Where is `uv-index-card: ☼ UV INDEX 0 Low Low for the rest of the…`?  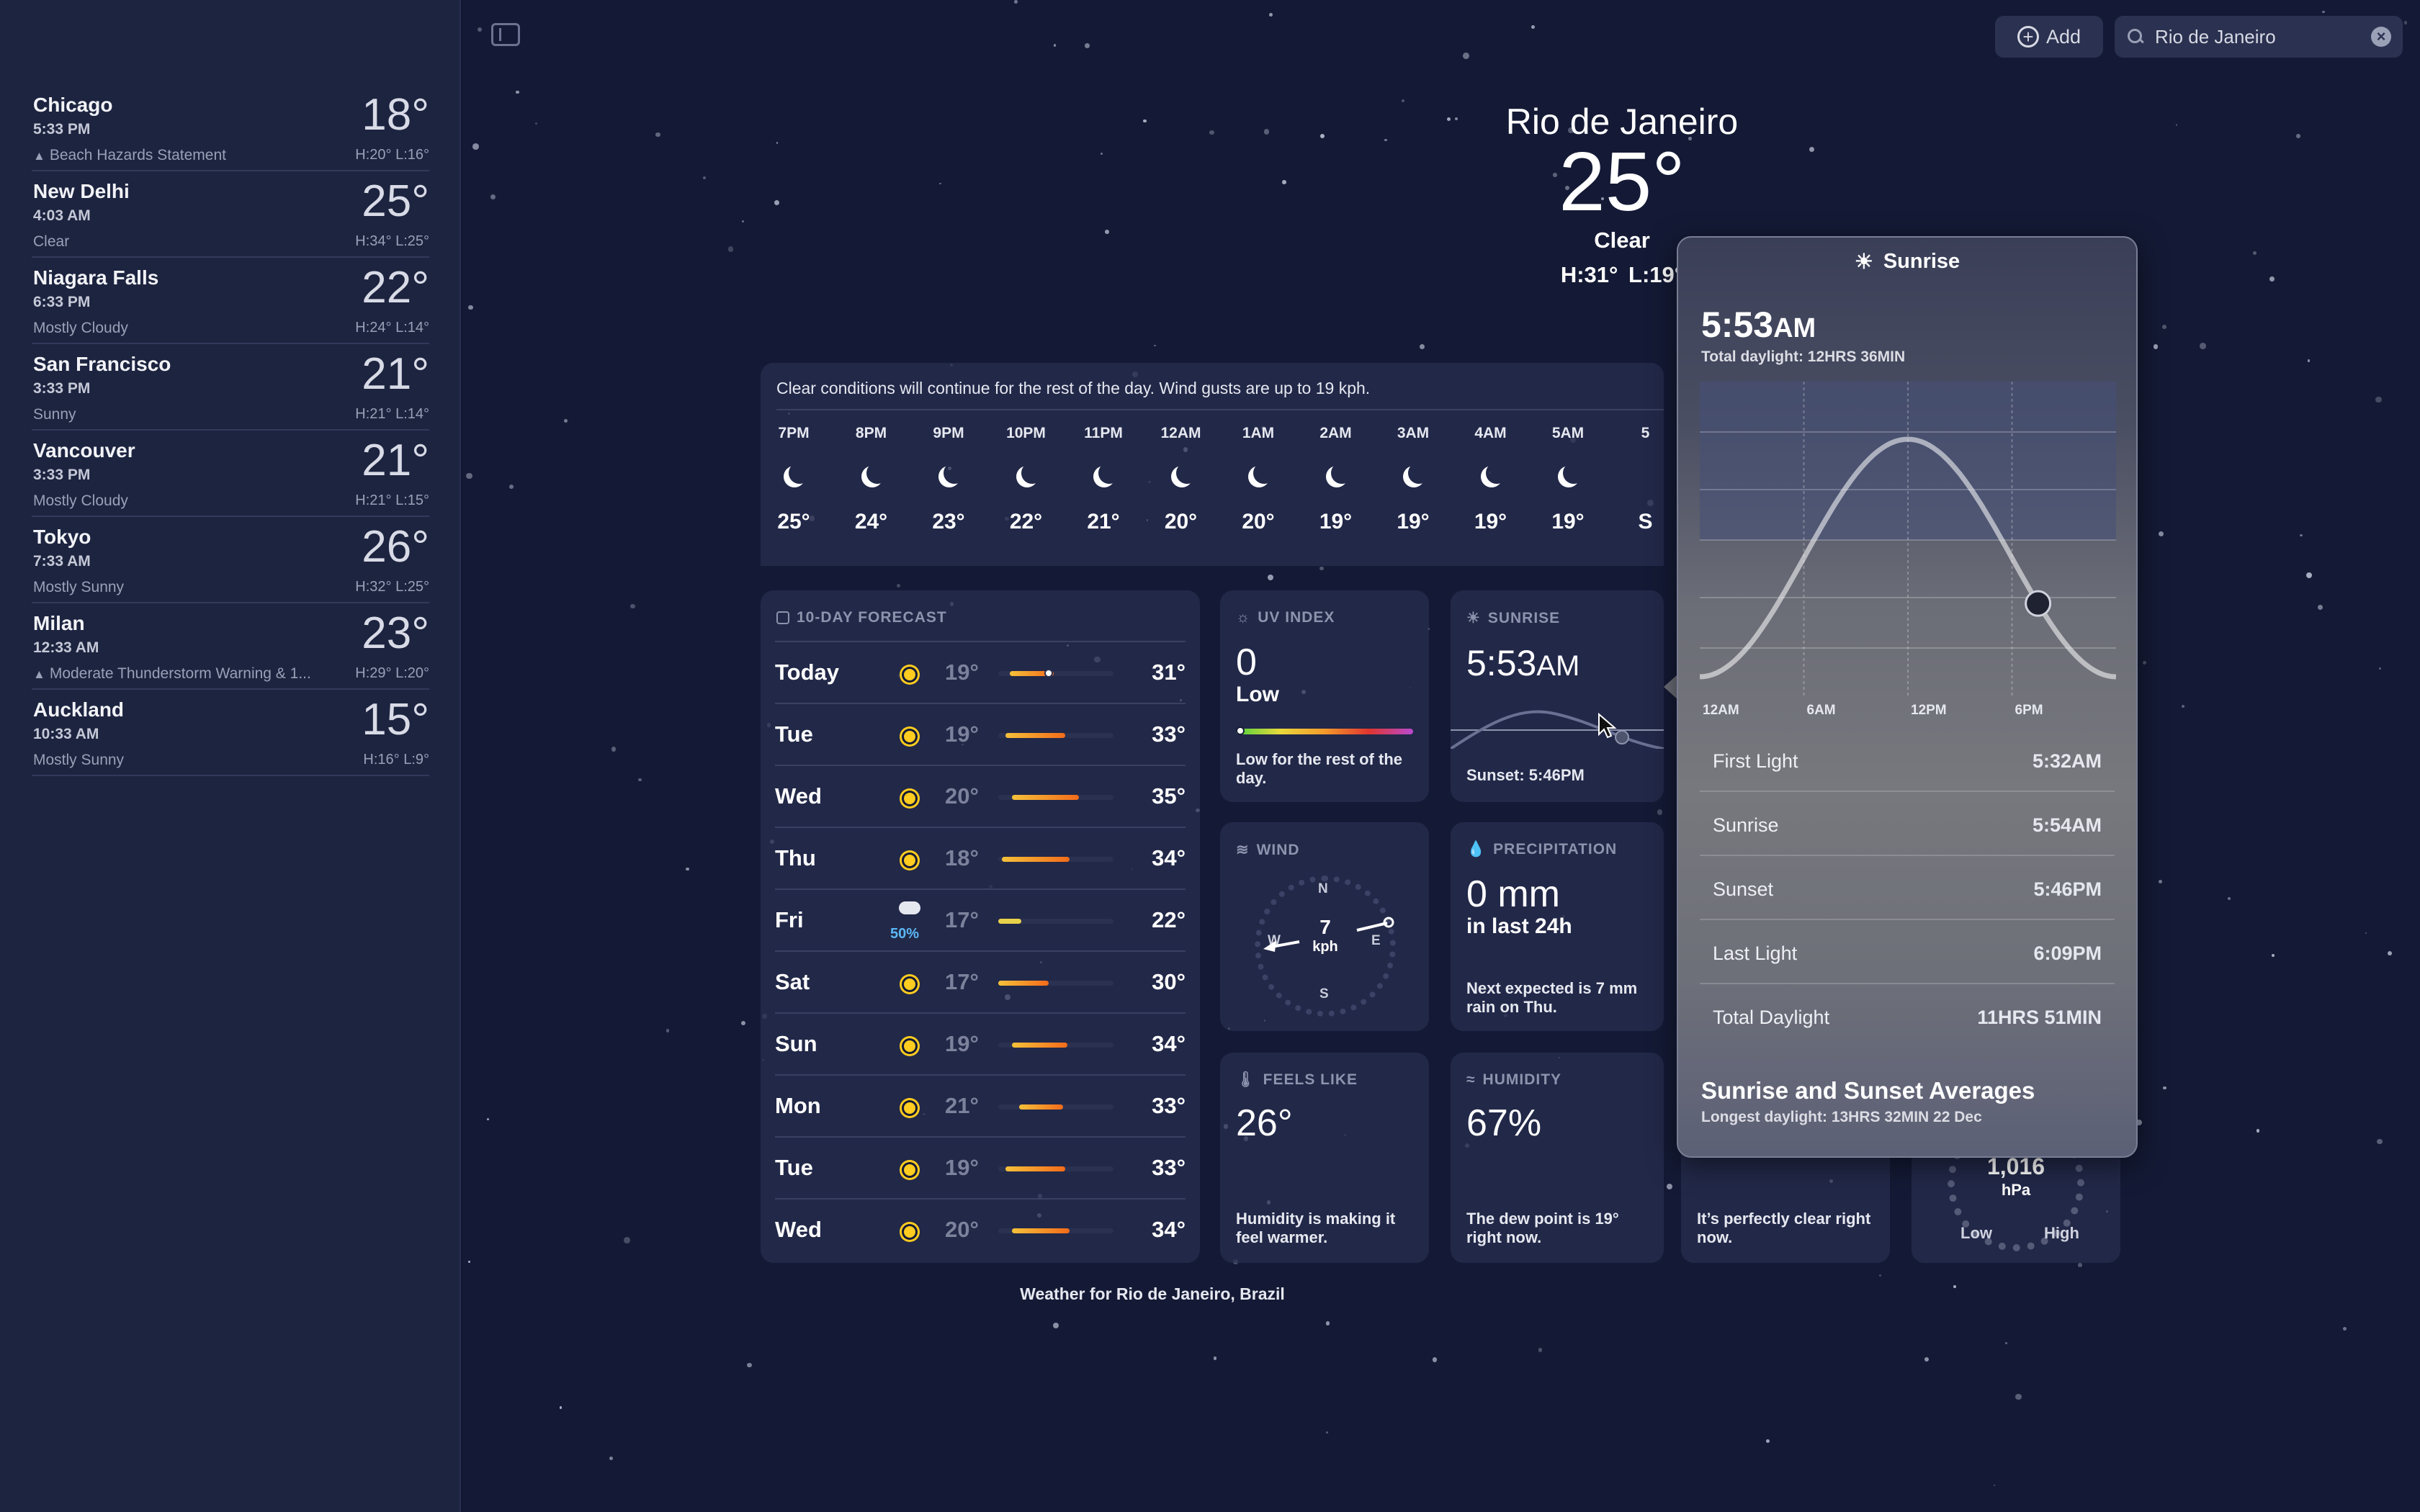
uv-index-card: ☼ UV INDEX 0 Low Low for the rest of the… is located at coordinates (1324, 696).